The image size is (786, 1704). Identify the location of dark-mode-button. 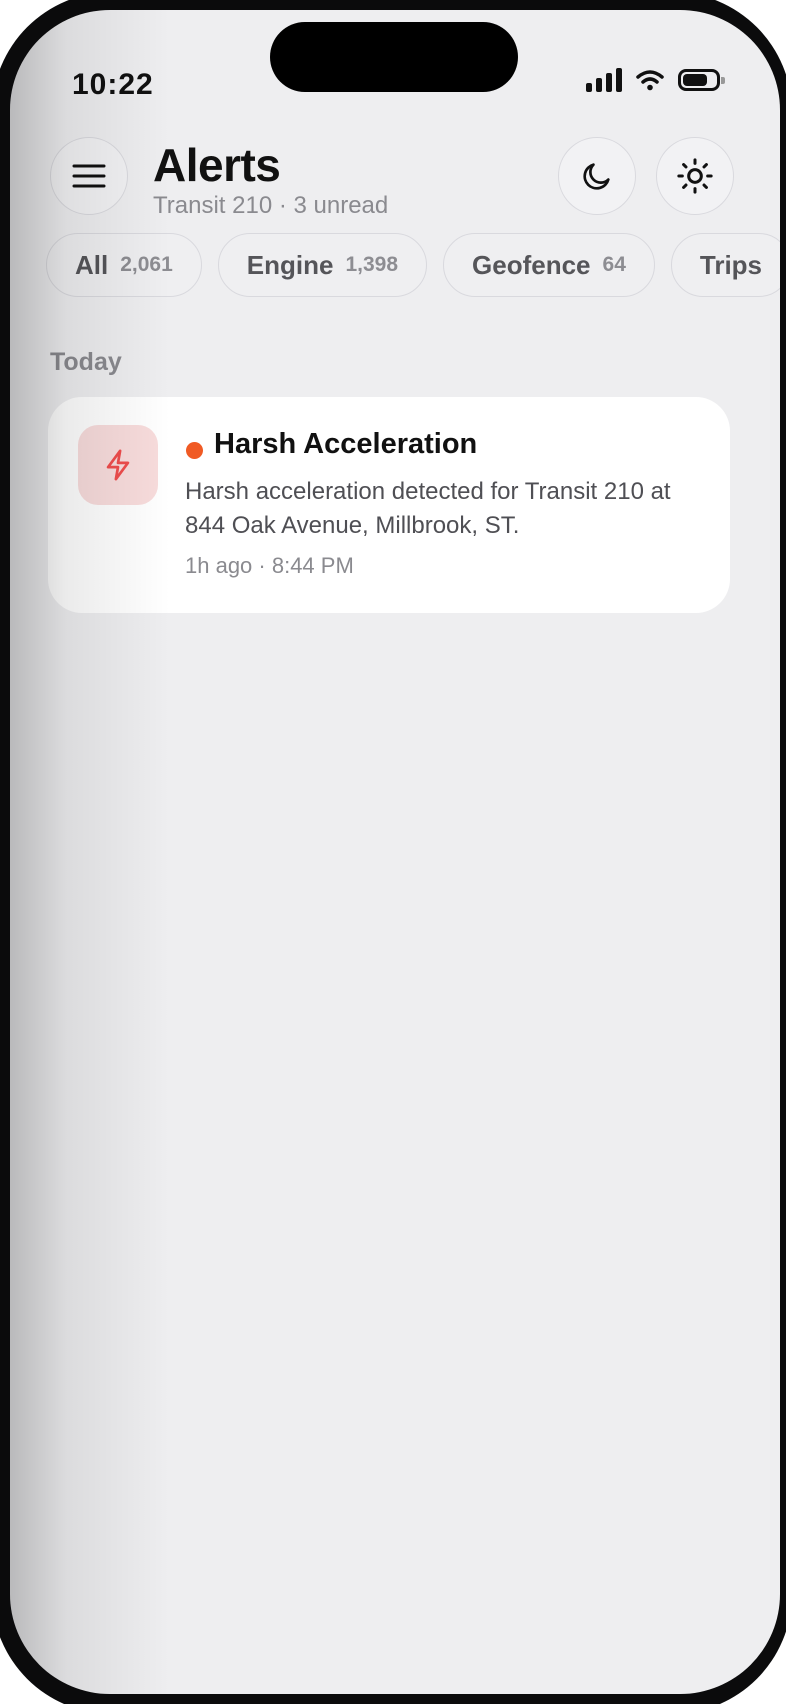
(597, 176).